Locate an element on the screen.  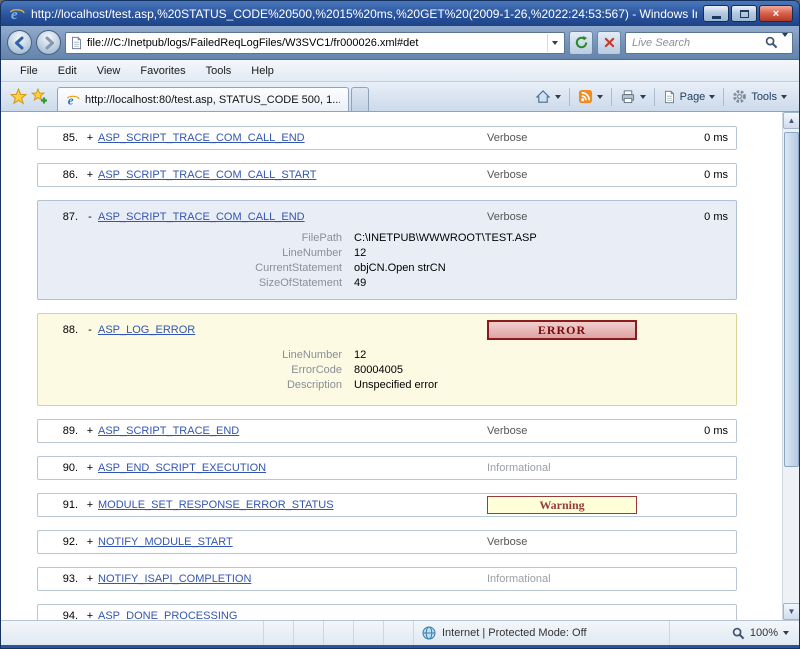
property-label: CurrentStatement is located at coordinates (298, 268).